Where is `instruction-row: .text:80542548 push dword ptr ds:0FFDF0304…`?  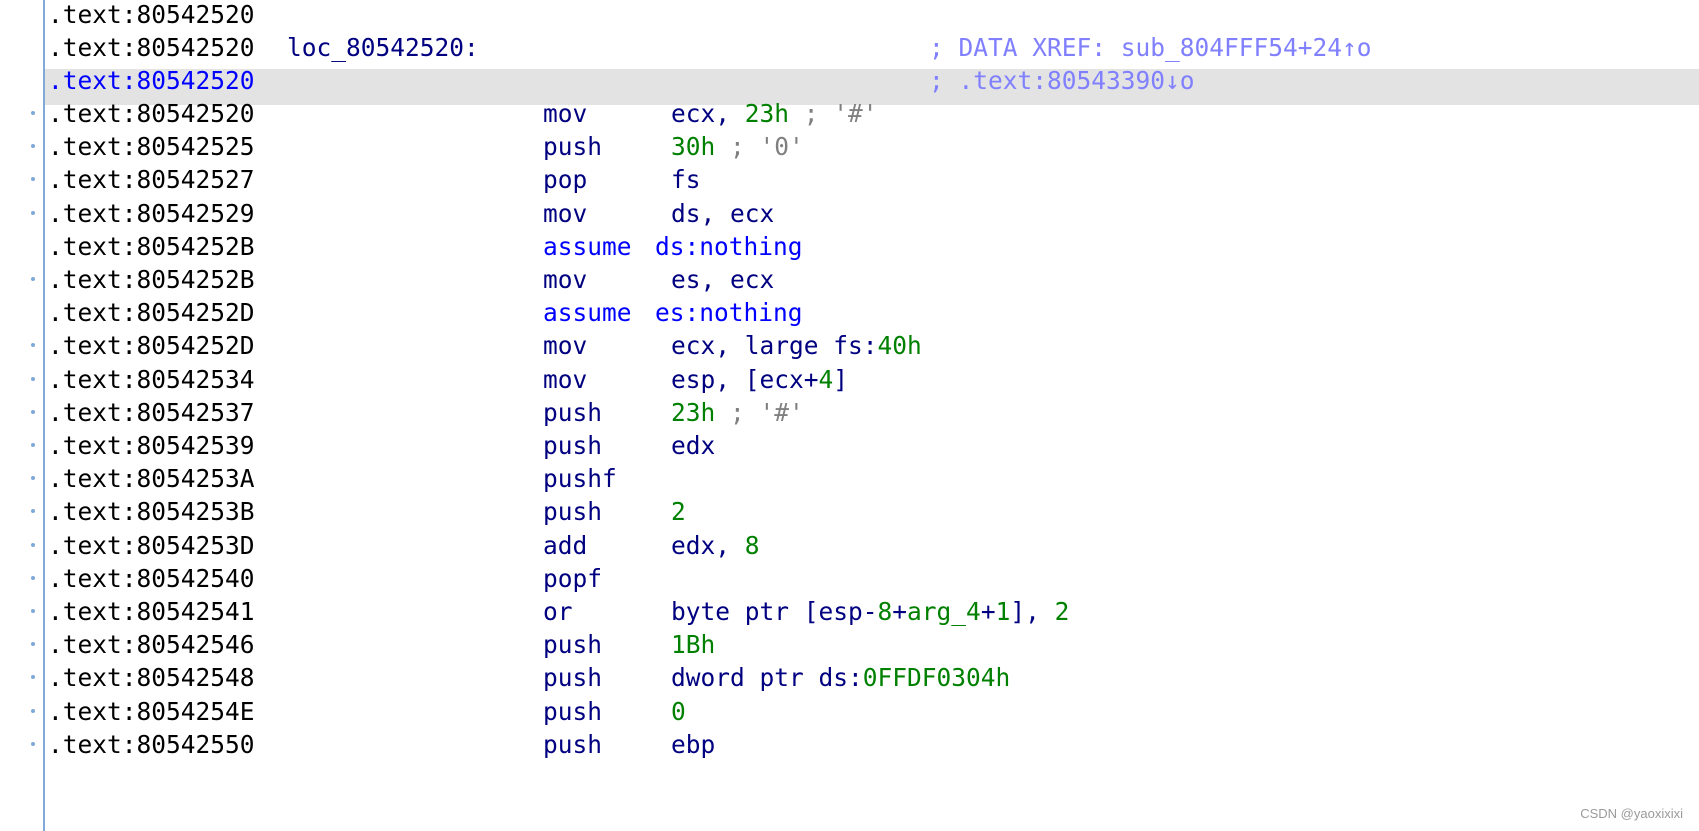
instruction-row: .text:80542548 push dword ptr ds:0FFDF0304… is located at coordinates (849, 678).